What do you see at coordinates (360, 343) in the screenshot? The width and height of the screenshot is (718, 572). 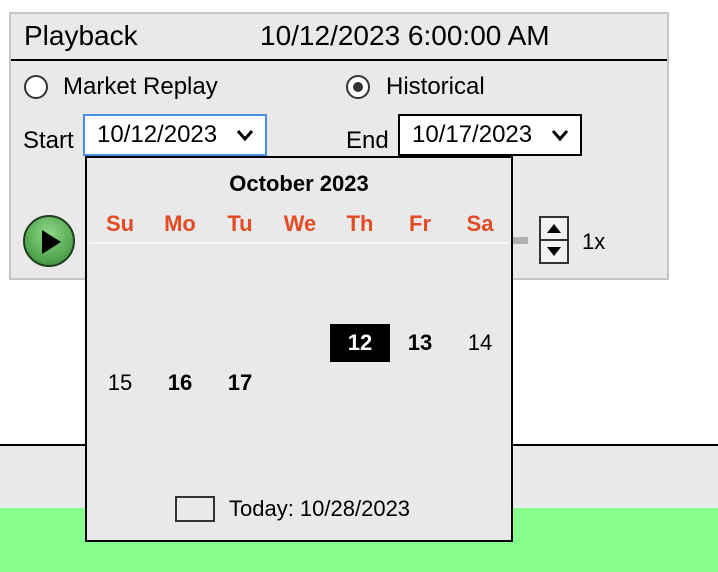 I see `calendar-day-12: 12` at bounding box center [360, 343].